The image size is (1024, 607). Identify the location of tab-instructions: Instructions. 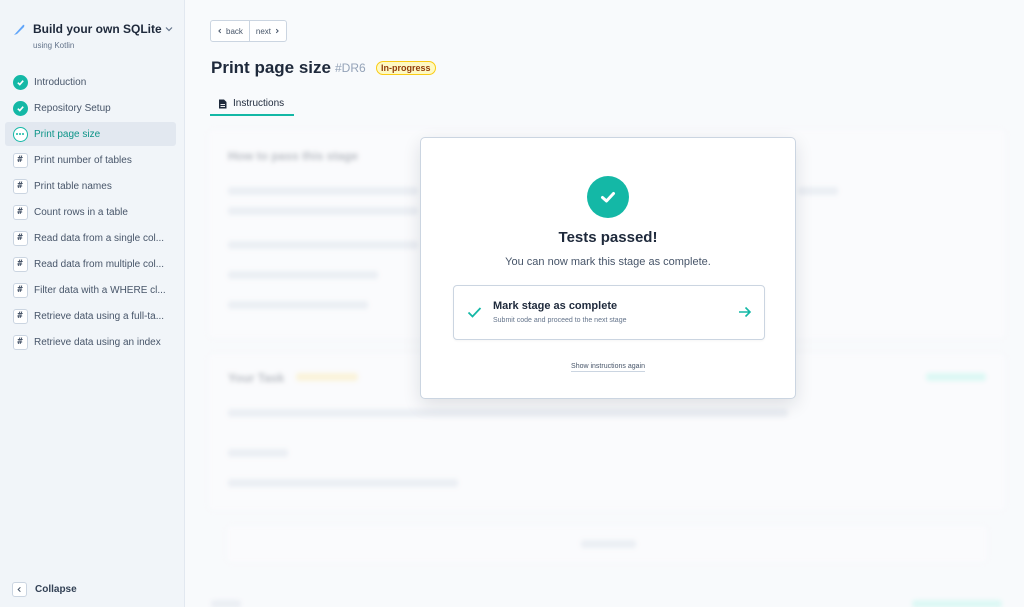
(252, 104).